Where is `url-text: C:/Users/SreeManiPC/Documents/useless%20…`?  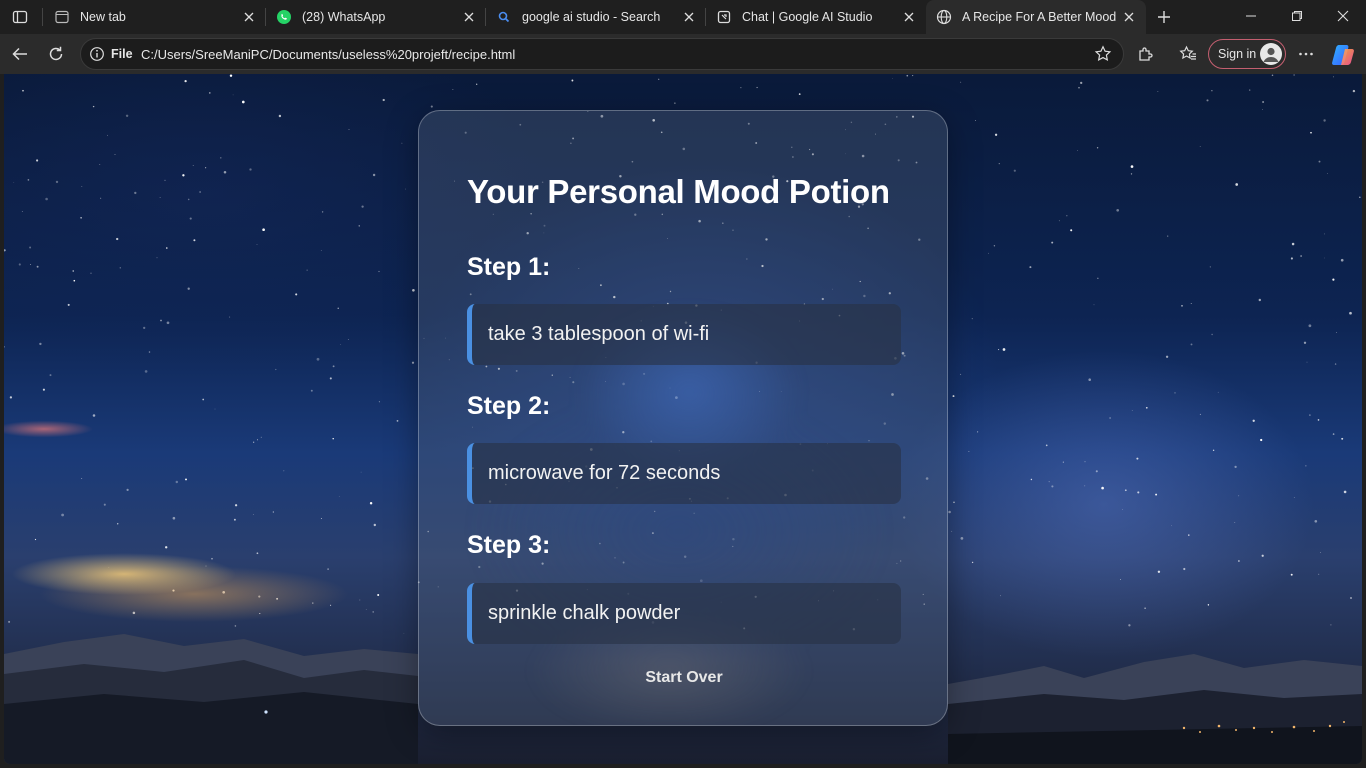
url-text: C:/Users/SreeManiPC/Documents/useless%20… is located at coordinates (328, 54).